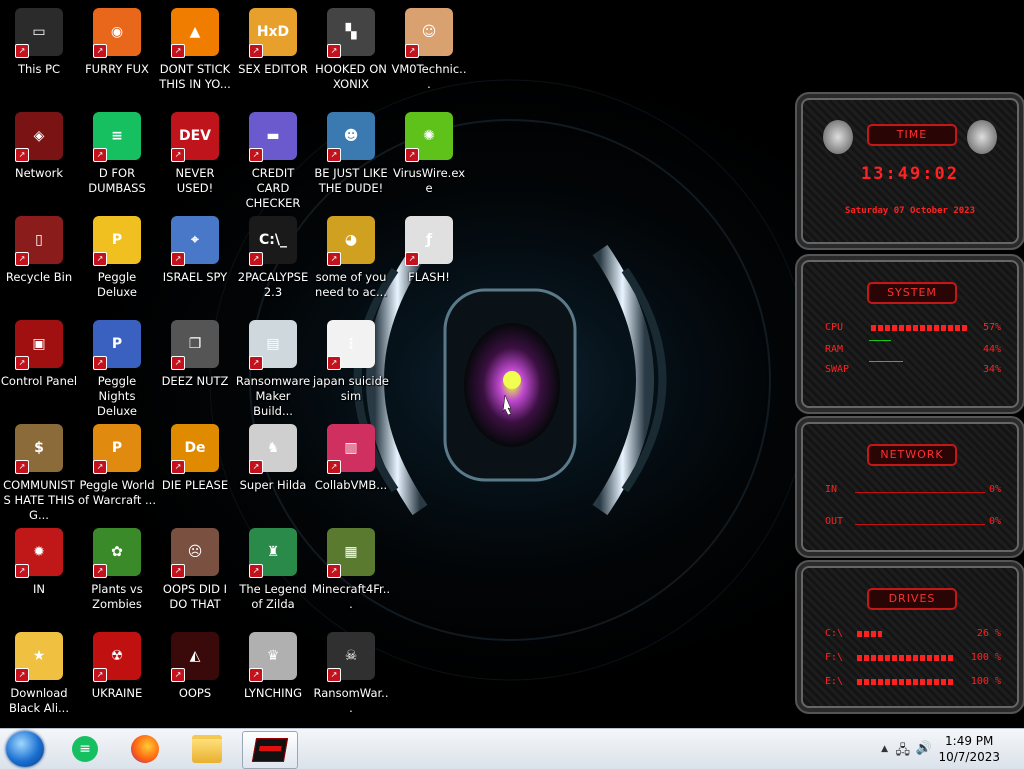 The image size is (1024, 769). I want to click on time-gadget: TIME 13:49:02 Saturday 07 October 2023, so click(909, 171).